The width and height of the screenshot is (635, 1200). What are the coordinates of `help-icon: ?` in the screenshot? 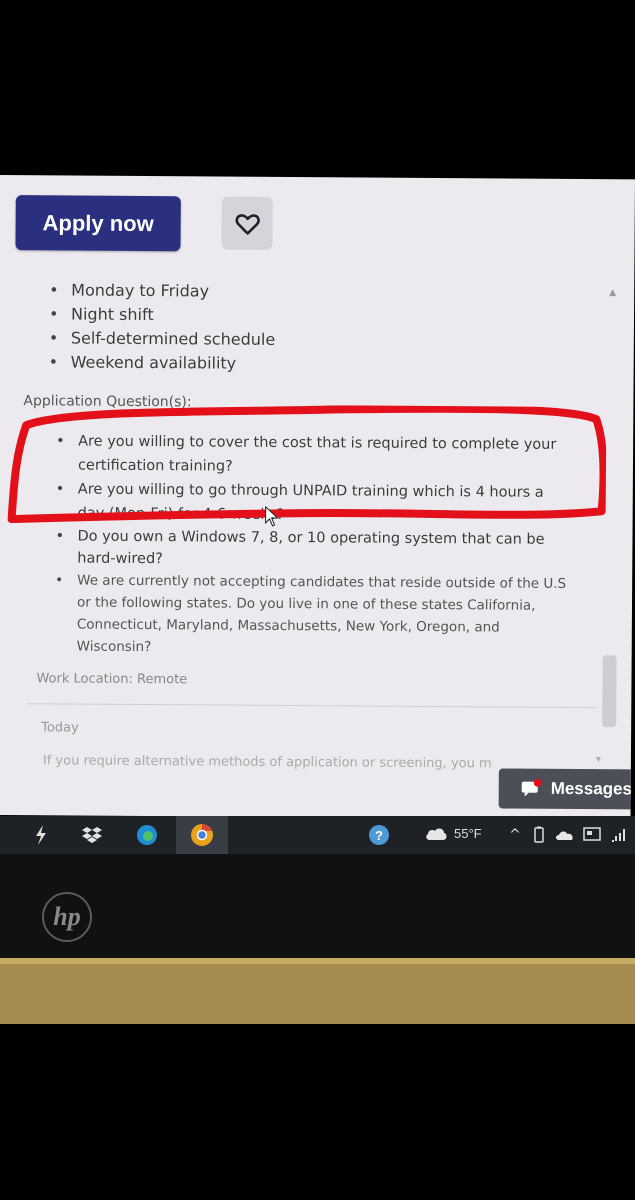 It's located at (379, 835).